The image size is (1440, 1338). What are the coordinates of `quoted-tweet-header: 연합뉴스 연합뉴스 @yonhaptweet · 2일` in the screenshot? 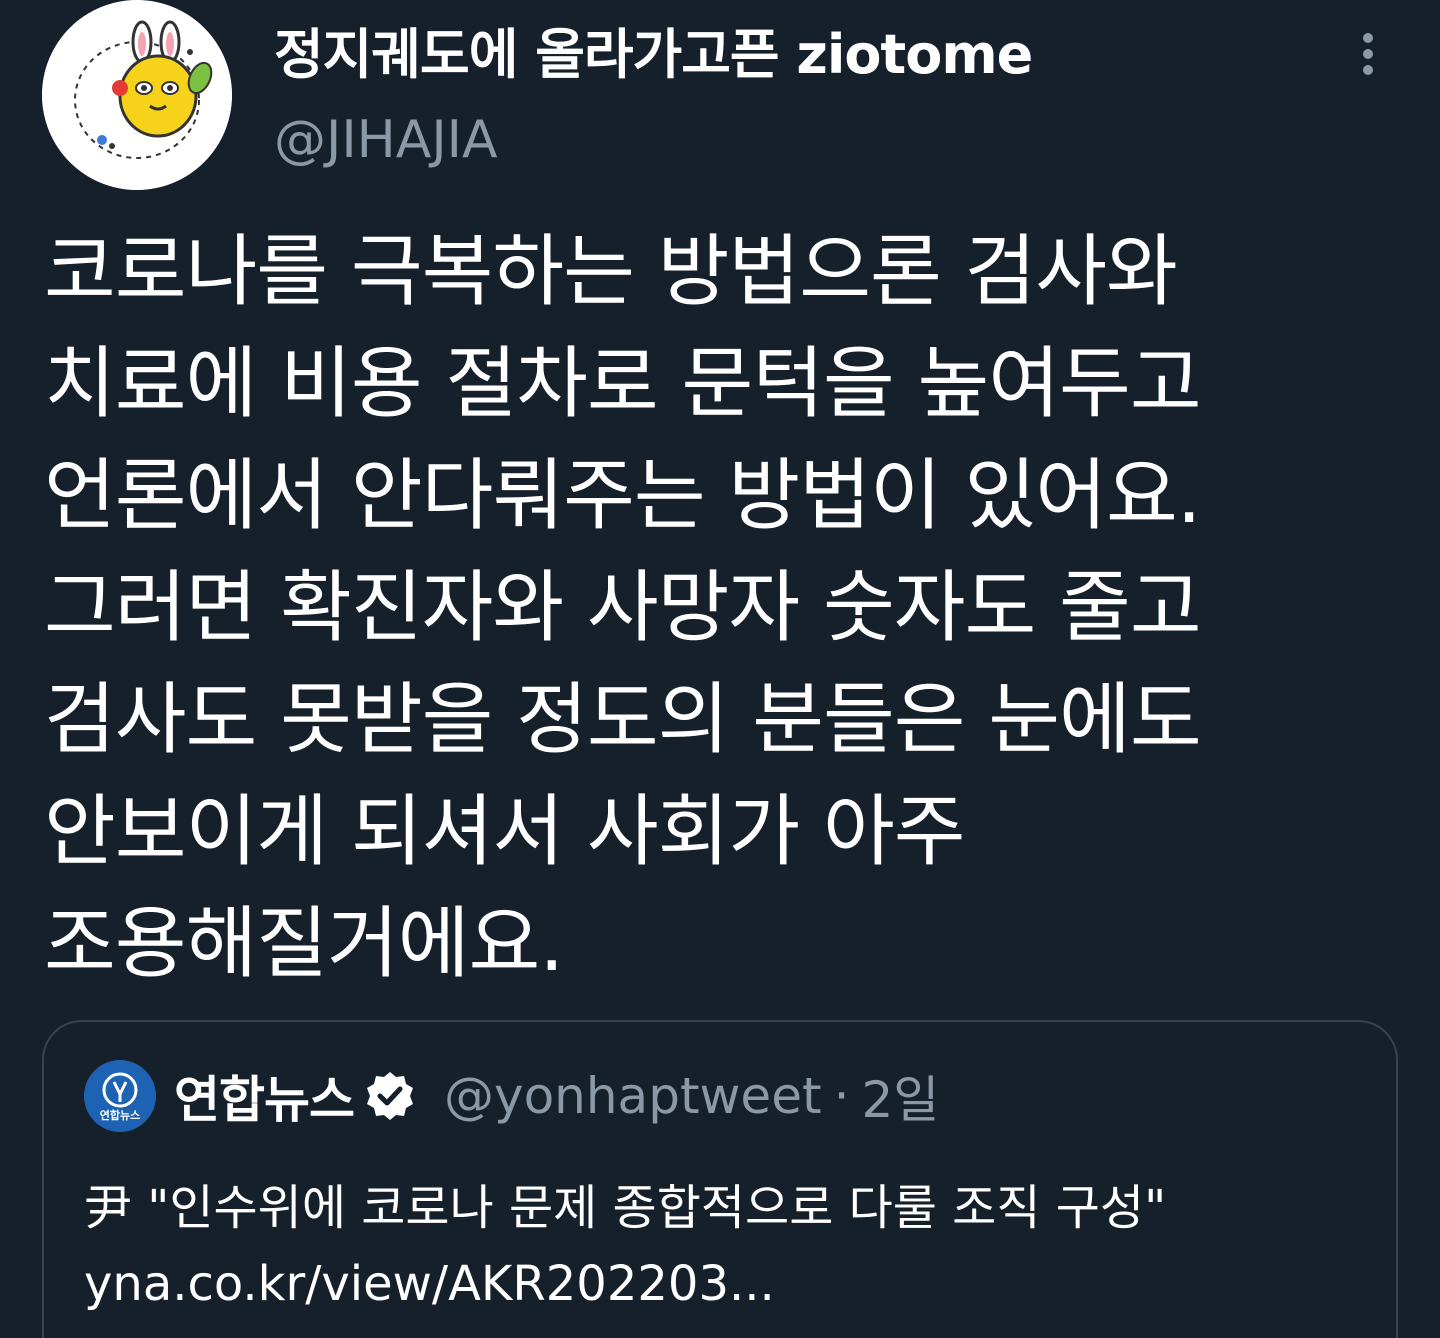 It's located at (720, 1096).